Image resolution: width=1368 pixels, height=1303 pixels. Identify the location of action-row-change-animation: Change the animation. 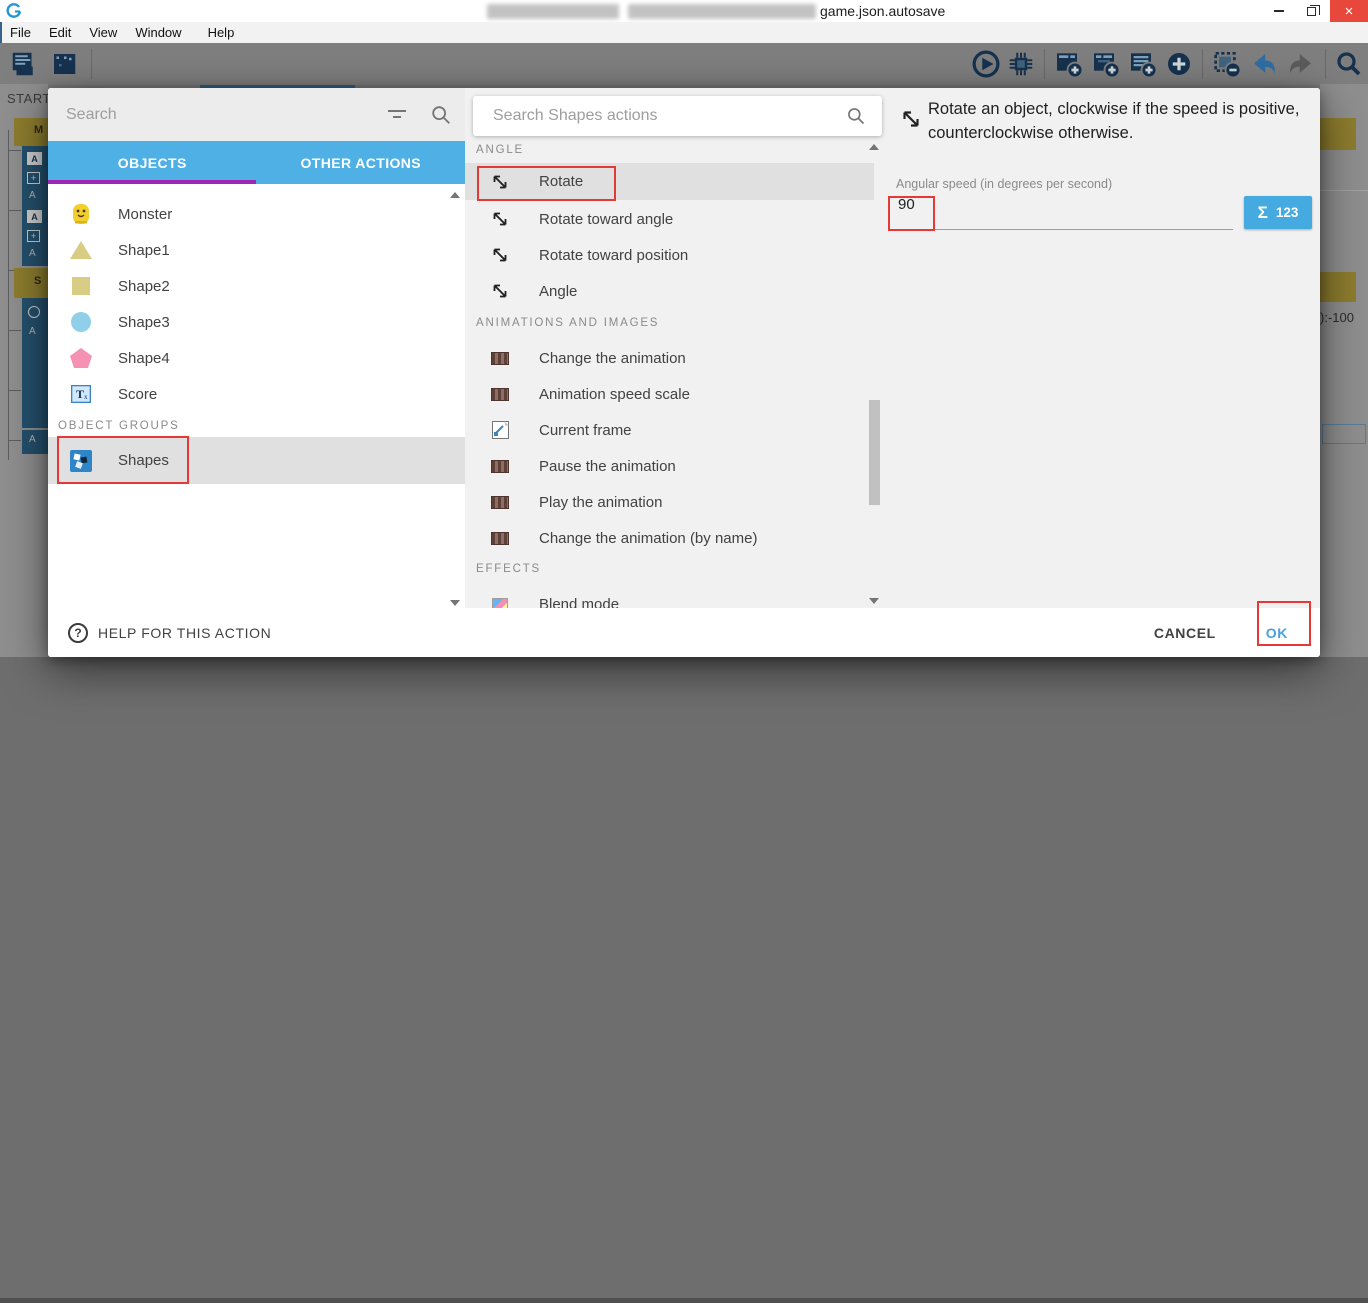
(669, 358).